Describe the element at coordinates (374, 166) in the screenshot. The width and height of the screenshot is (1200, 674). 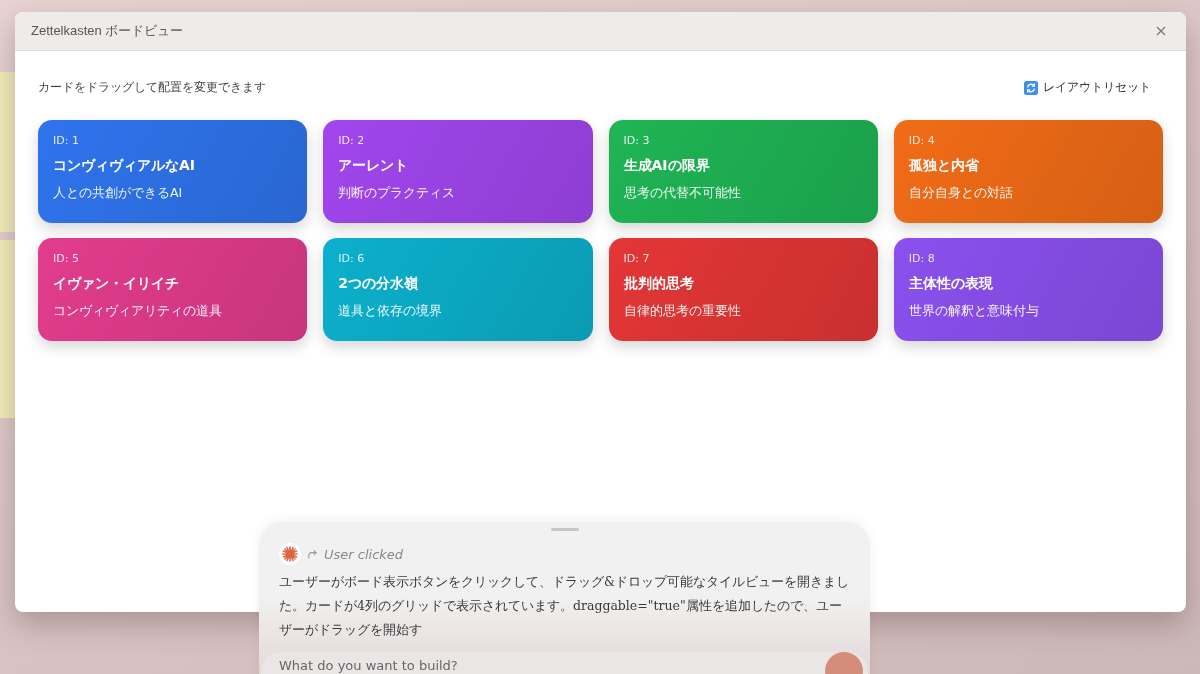
I see `card-title: アーレント` at that location.